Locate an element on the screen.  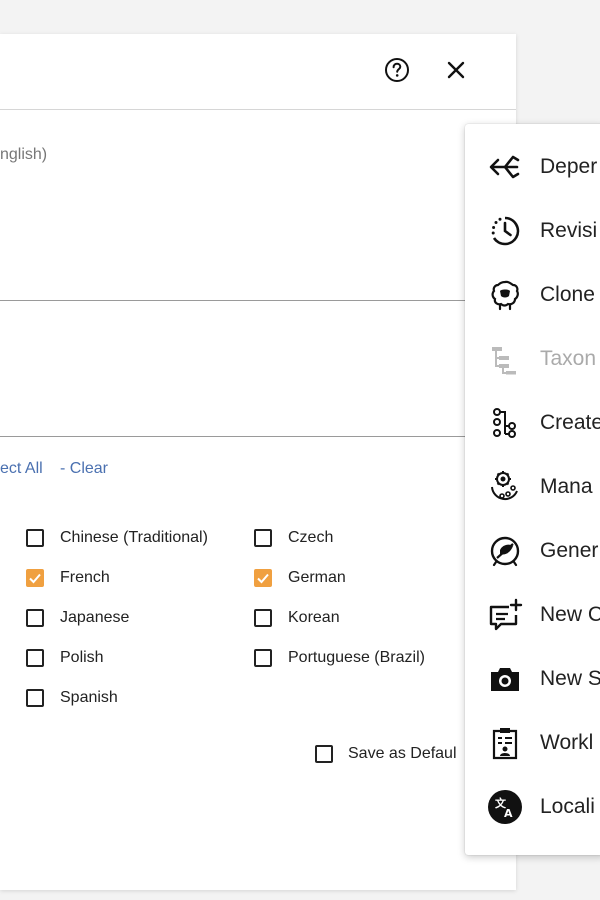
svg-text: A is located at coordinates (508, 813).